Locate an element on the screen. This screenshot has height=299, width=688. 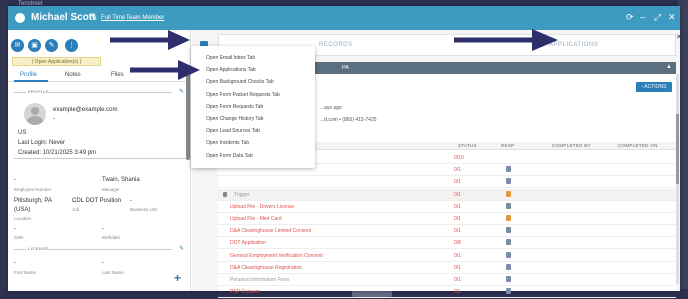
open-applications-badge: ( Open Application(s) ) is located at coordinates (56, 61).